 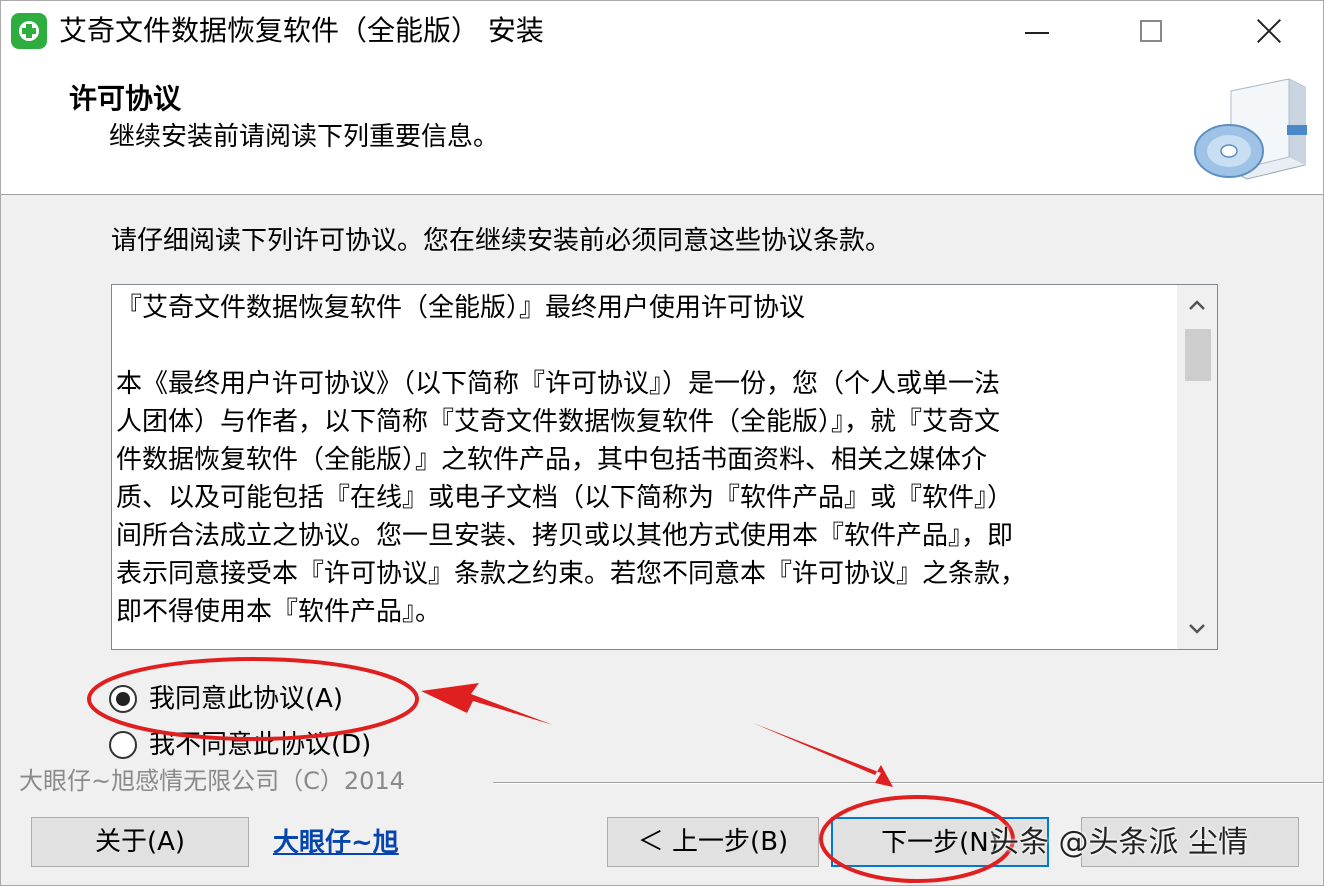 What do you see at coordinates (260, 745) in the screenshot?
I see `disagree-radio-label: 我不同意此协议(D)` at bounding box center [260, 745].